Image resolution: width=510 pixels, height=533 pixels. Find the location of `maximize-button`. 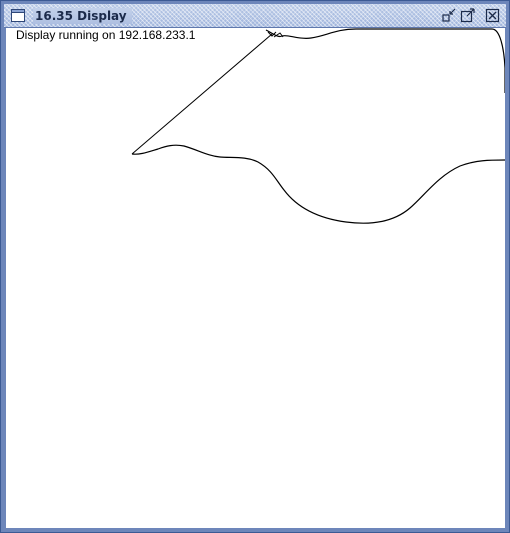

maximize-button is located at coordinates (468, 15).